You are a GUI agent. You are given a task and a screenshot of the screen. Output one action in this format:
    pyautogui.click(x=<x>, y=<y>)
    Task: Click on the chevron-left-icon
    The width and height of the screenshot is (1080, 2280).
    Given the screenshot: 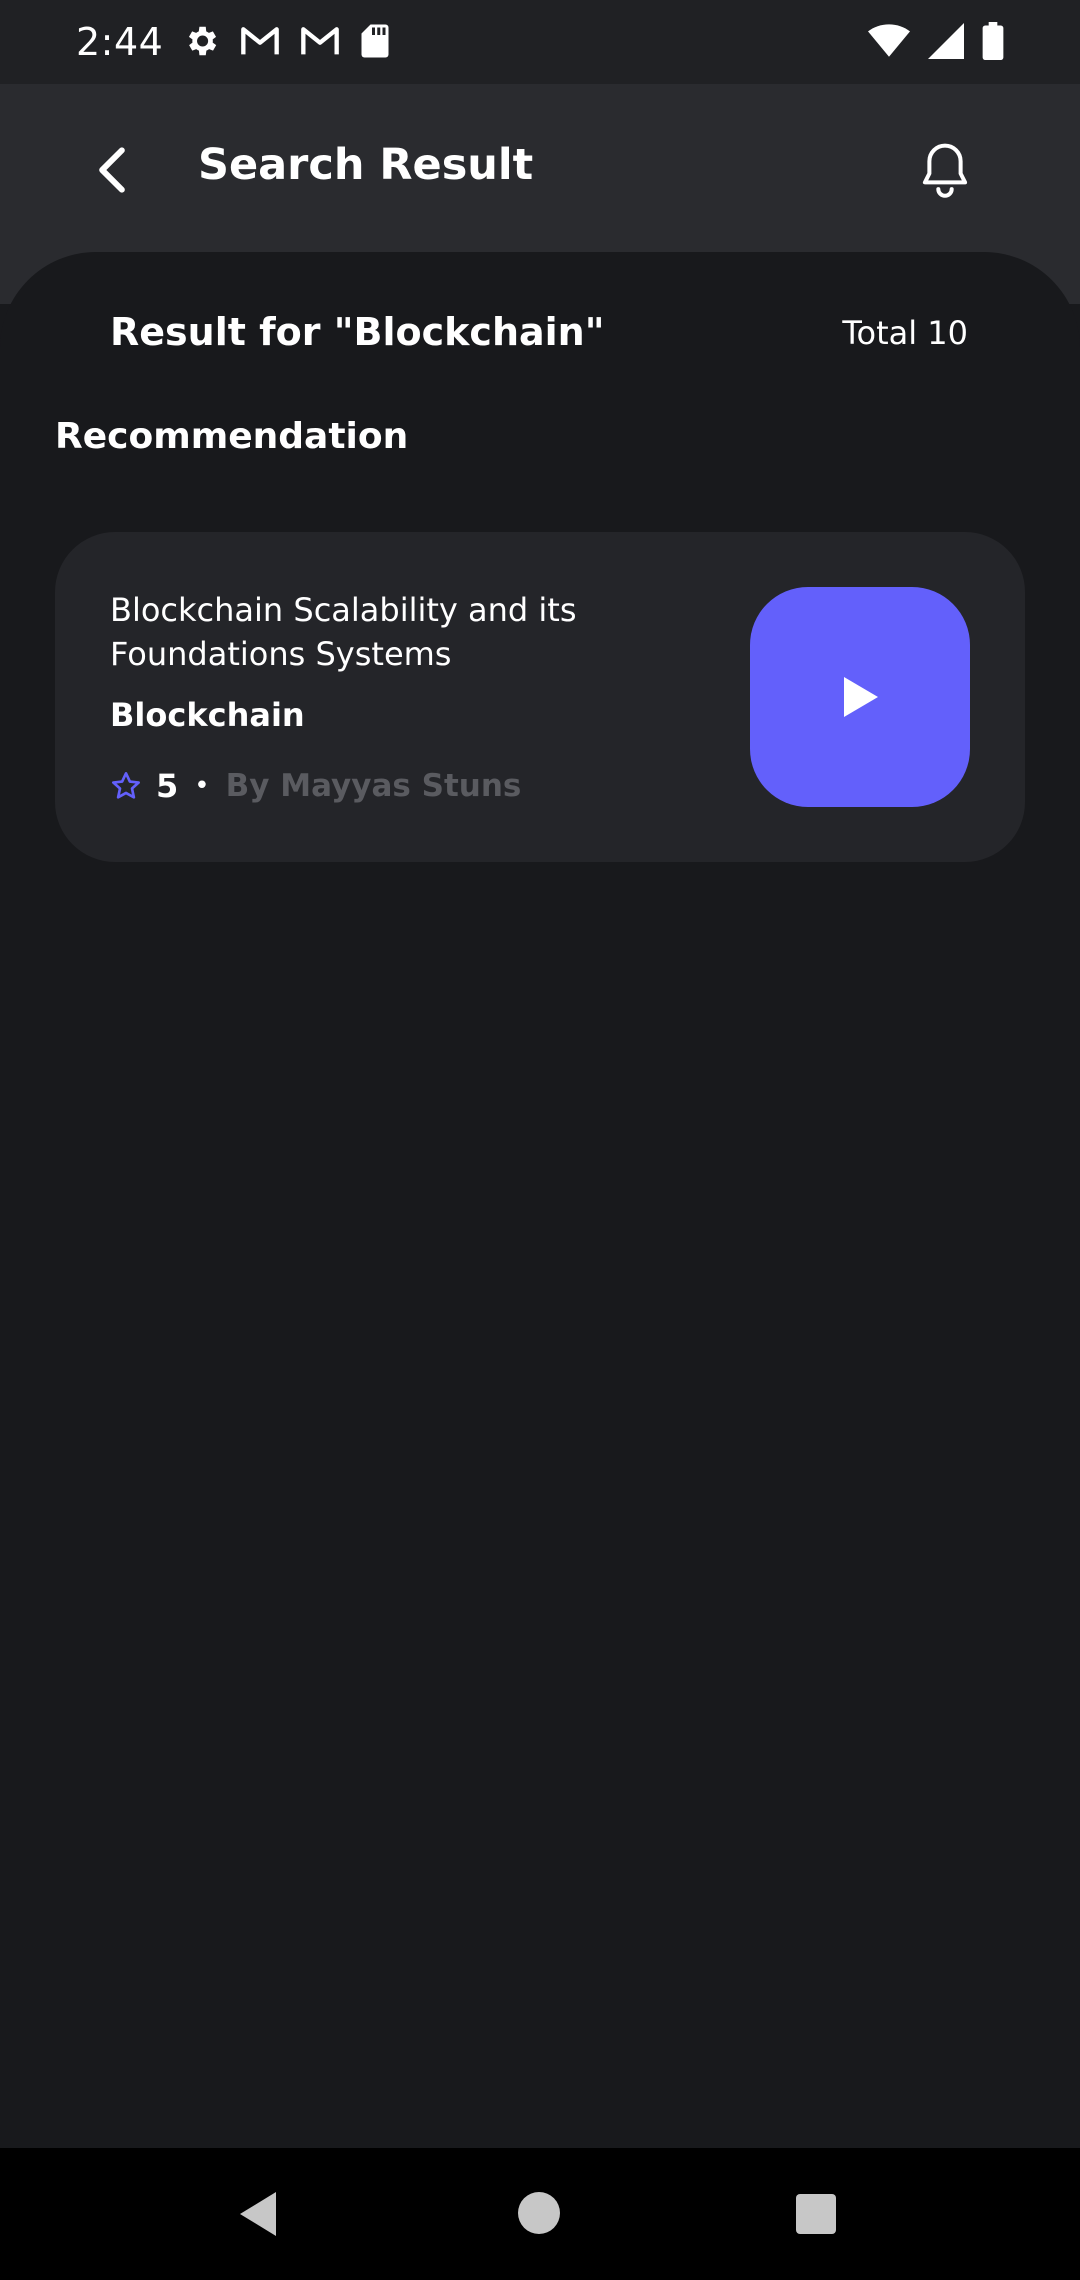 What is the action you would take?
    pyautogui.click(x=112, y=170)
    